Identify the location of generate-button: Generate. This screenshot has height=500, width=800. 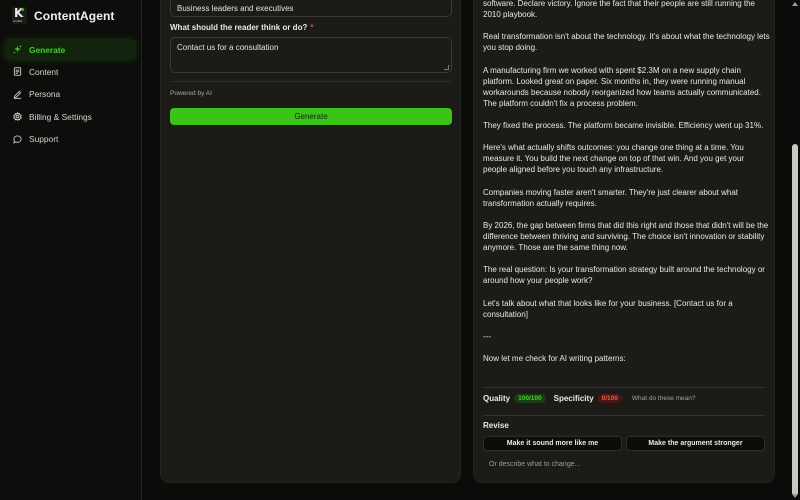
(311, 116).